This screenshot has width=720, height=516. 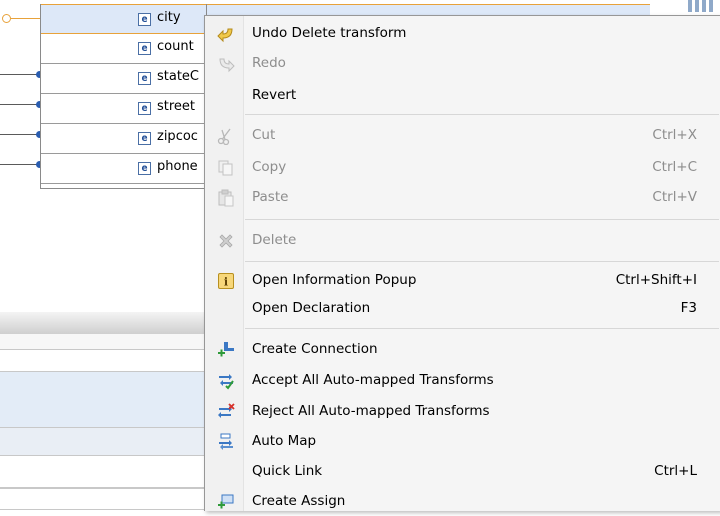 What do you see at coordinates (284, 441) in the screenshot?
I see `menu-label: Auto Map` at bounding box center [284, 441].